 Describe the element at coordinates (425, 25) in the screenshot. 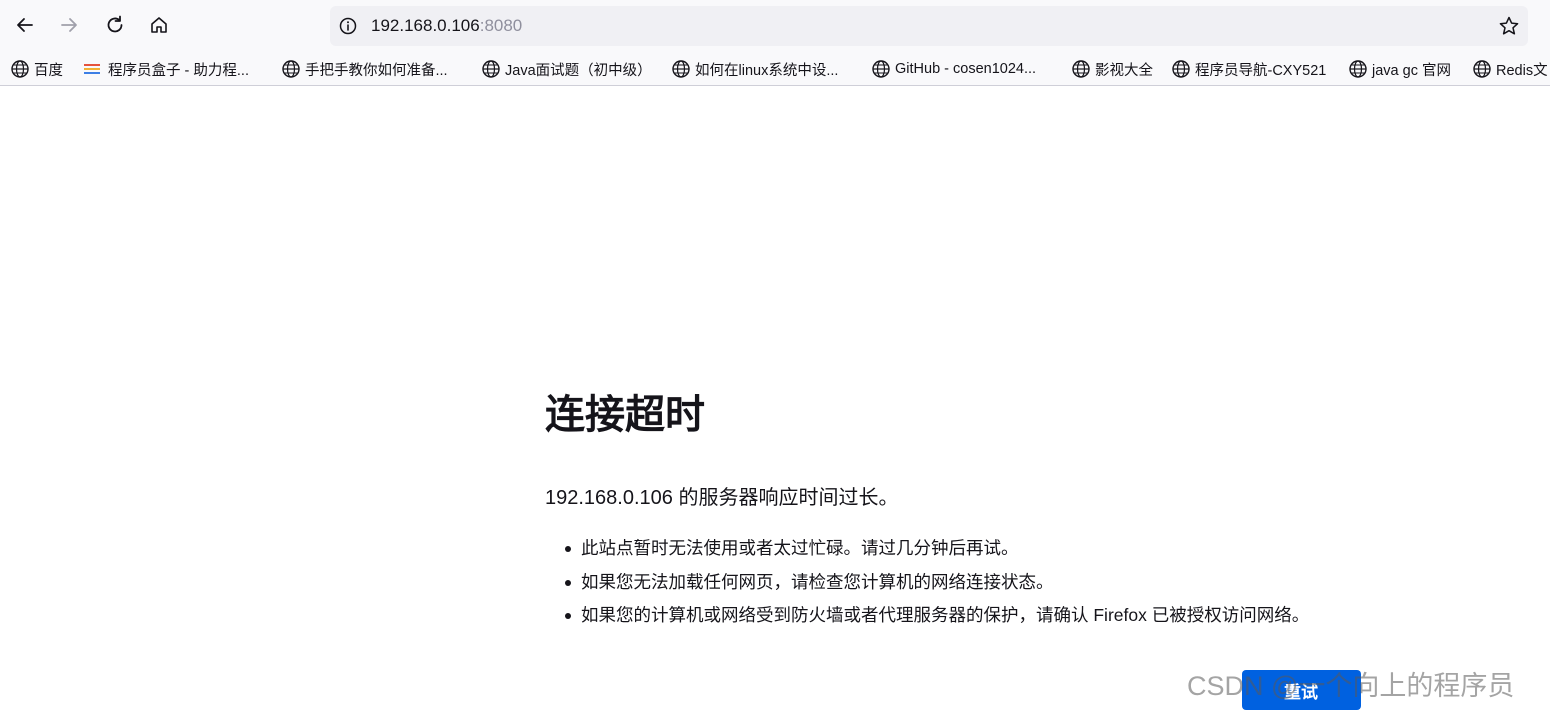

I see `url-host: 192.168.0.106` at that location.